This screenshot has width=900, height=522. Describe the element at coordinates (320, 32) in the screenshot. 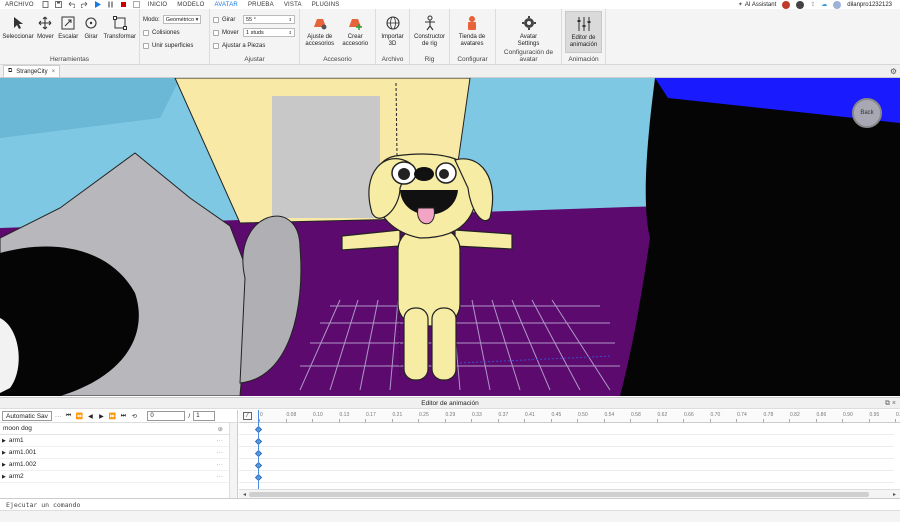

I see `fit-accessory-button: Ajuste de accesorios` at that location.